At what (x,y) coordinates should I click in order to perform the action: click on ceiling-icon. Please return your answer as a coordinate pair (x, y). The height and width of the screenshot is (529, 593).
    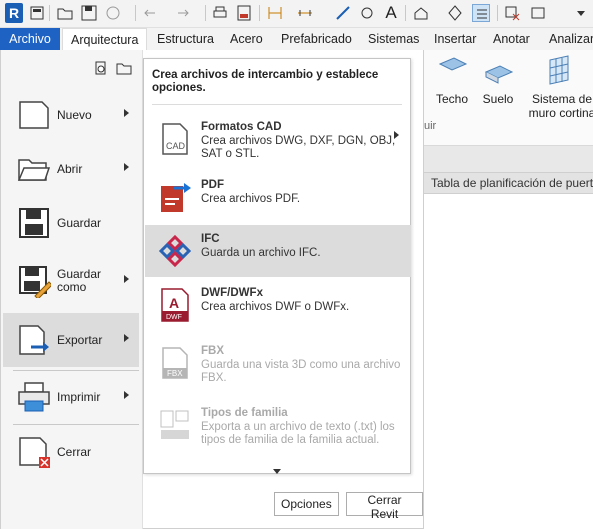
    Looking at the image, I should click on (452, 70).